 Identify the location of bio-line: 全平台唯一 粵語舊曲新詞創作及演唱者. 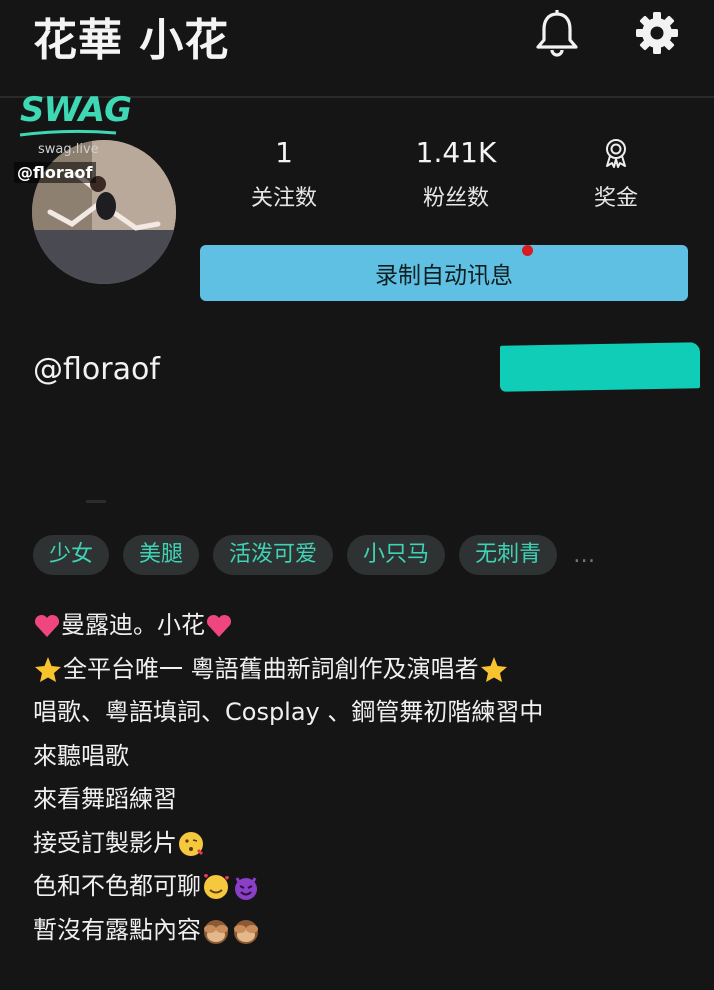
(288, 670).